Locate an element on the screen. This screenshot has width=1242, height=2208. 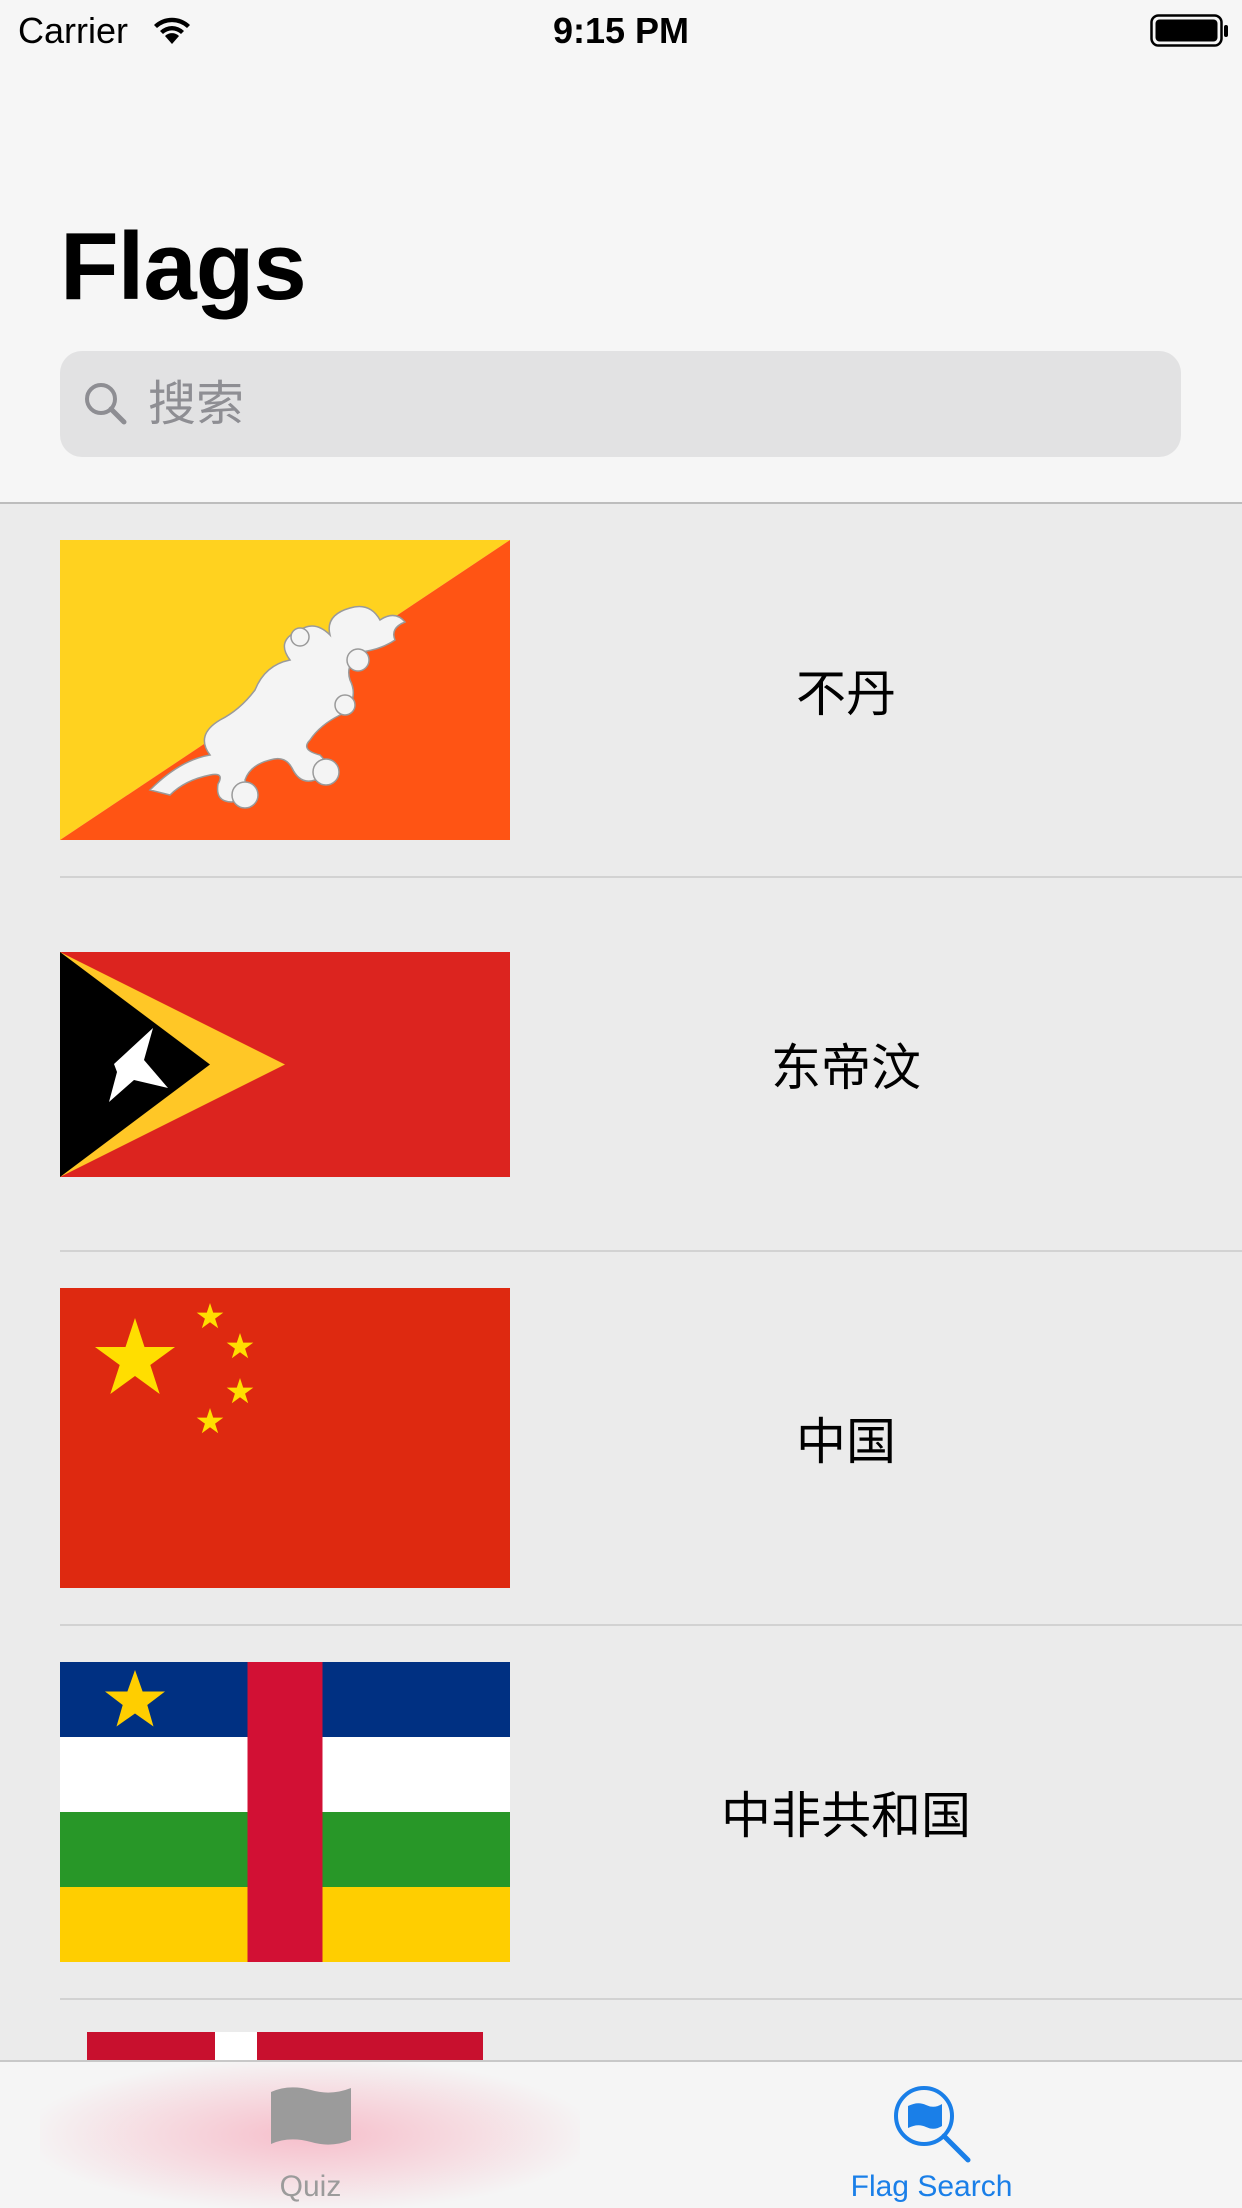
clock-time: 9:15 PM is located at coordinates (621, 30).